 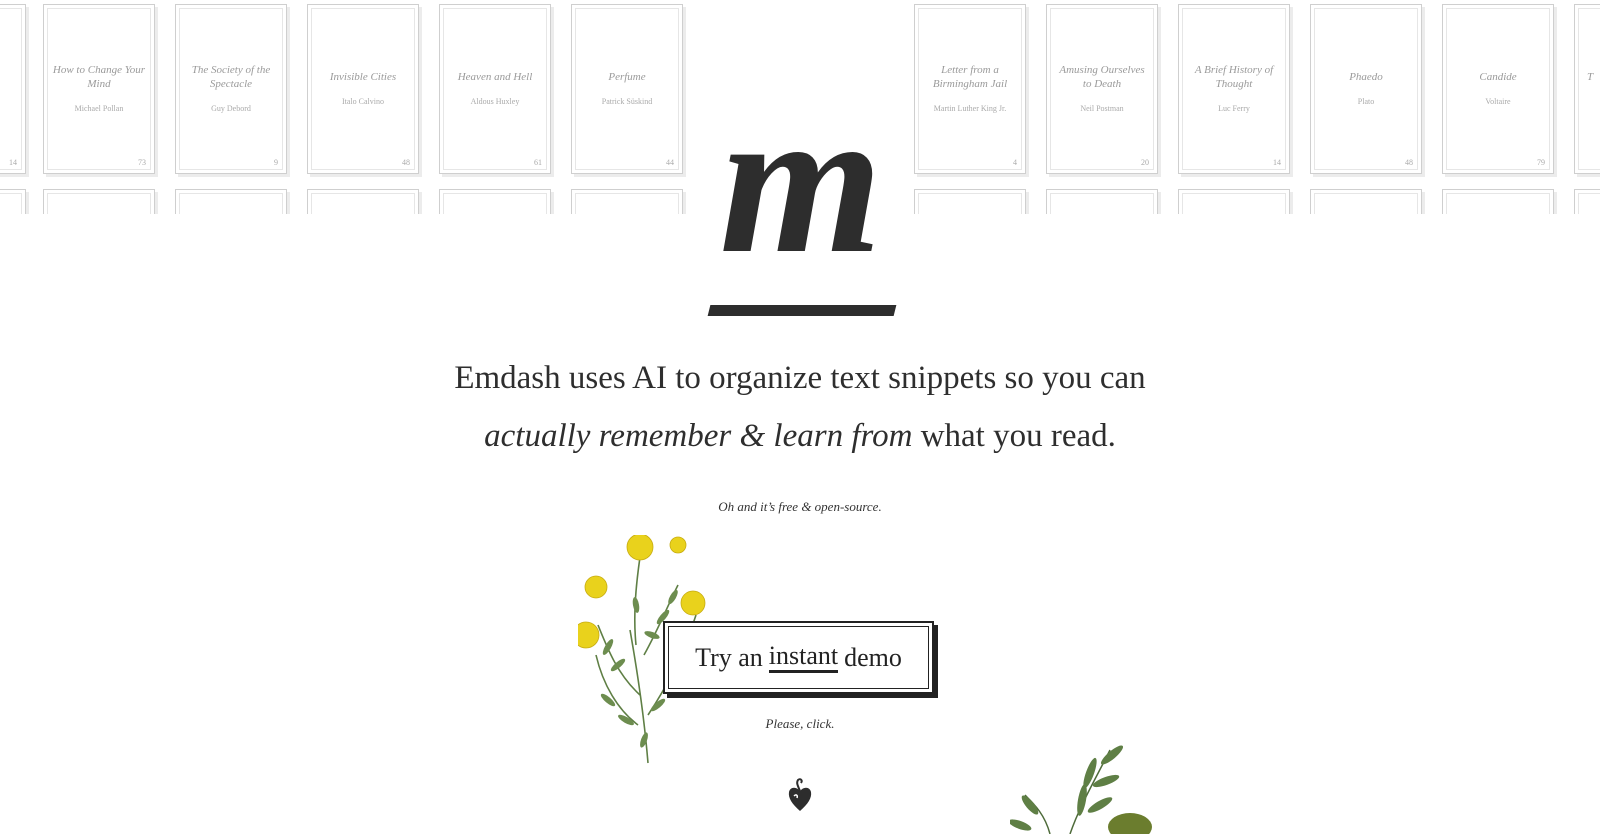 I want to click on book-number: 4, so click(x=1015, y=162).